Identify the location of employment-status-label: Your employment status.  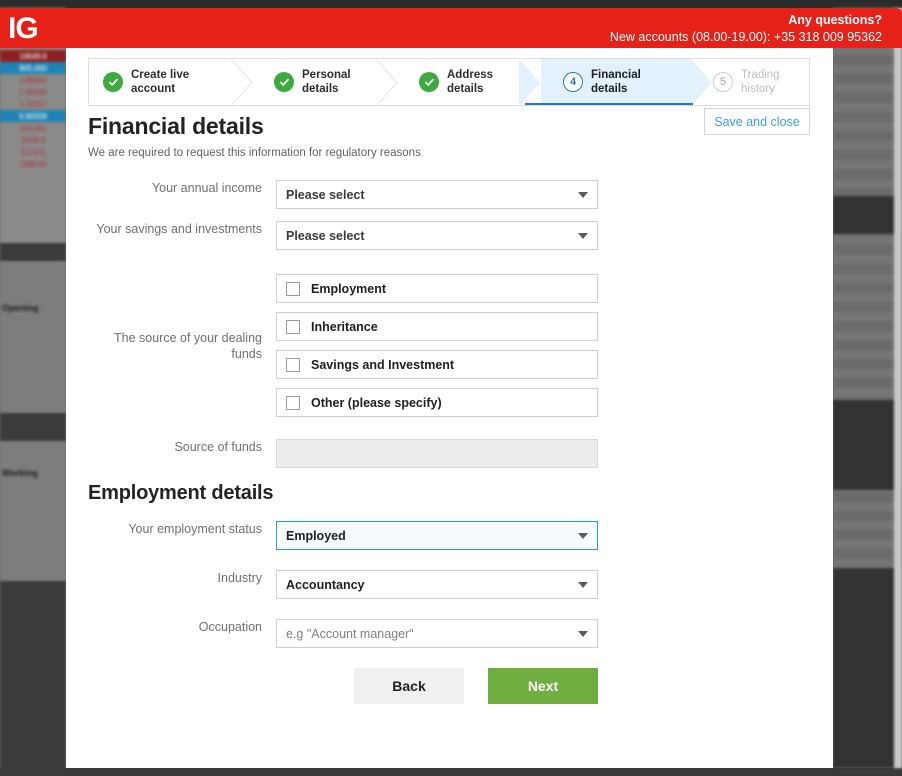
(171, 529).